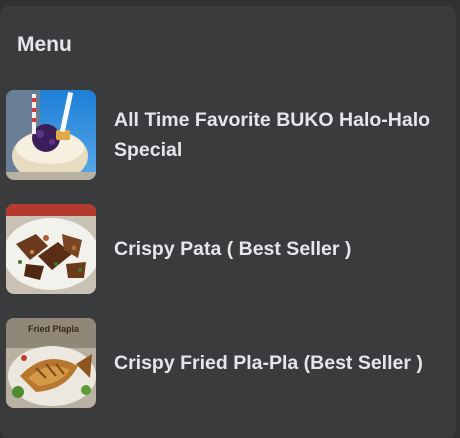  What do you see at coordinates (51, 135) in the screenshot?
I see `halo-halo-photo` at bounding box center [51, 135].